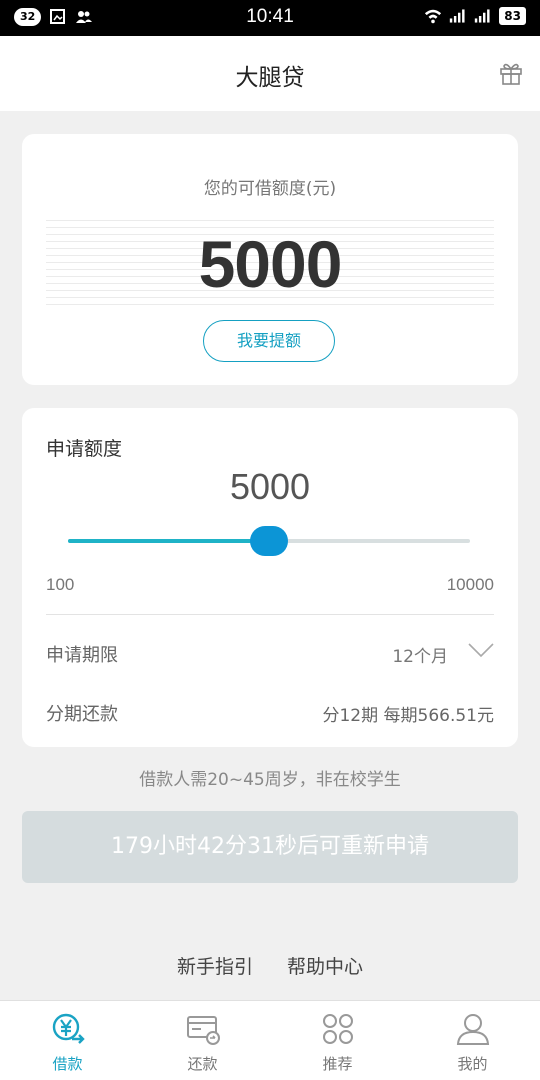 This screenshot has height=1080, width=540. Describe the element at coordinates (512, 16) in the screenshot. I see `battery-indicator: 83` at that location.